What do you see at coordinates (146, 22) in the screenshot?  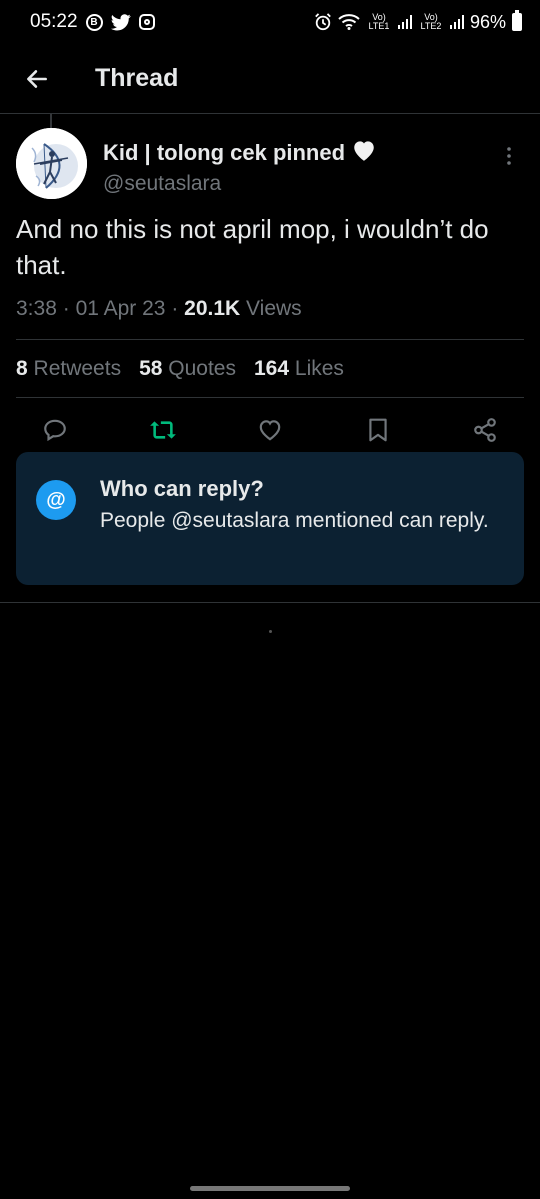 I see `instagram-icon` at bounding box center [146, 22].